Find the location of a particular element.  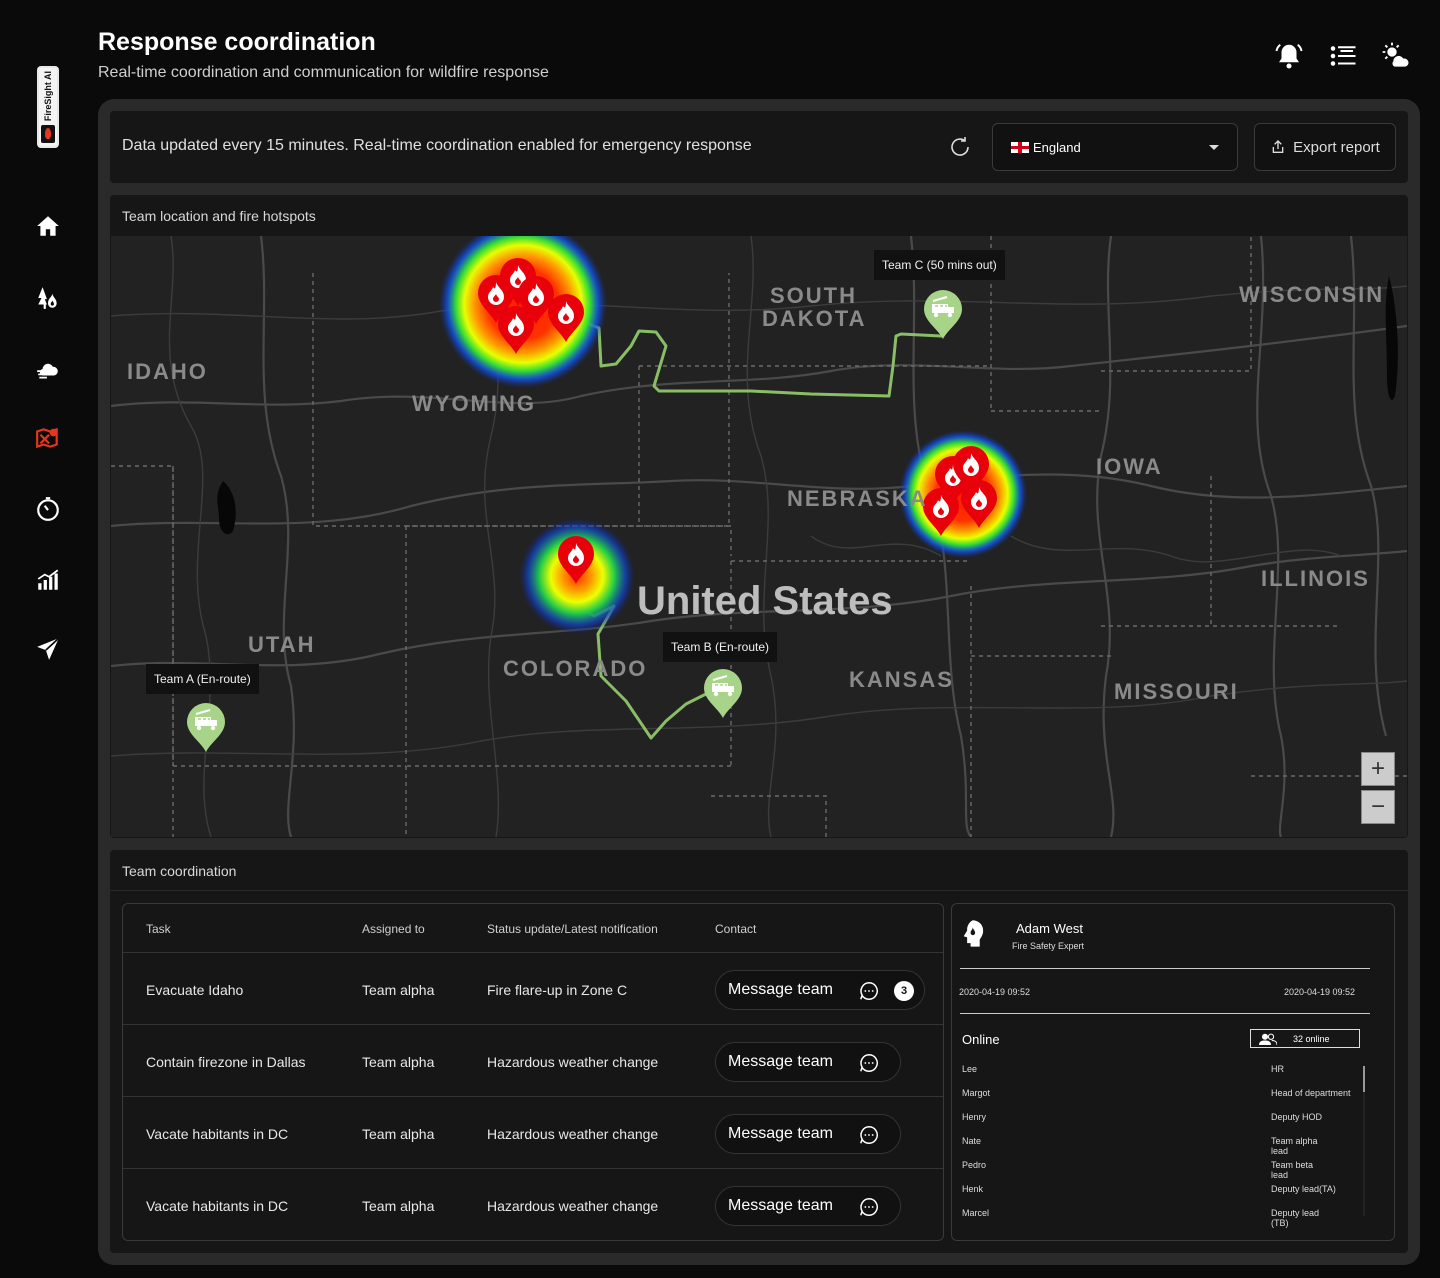

state-label: IOWA is located at coordinates (1129, 466).